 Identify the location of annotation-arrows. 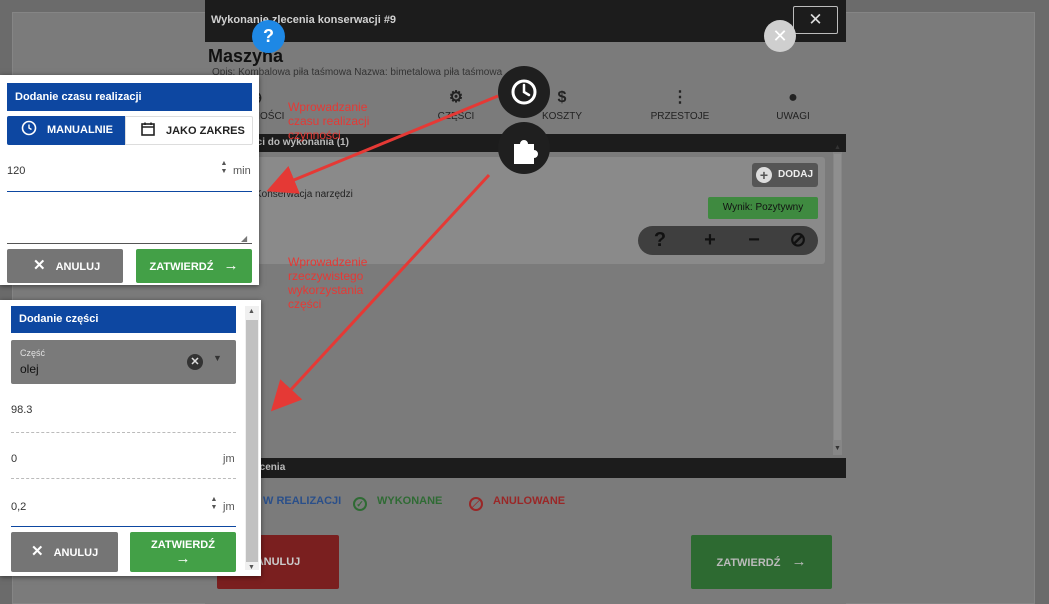
(382, 253).